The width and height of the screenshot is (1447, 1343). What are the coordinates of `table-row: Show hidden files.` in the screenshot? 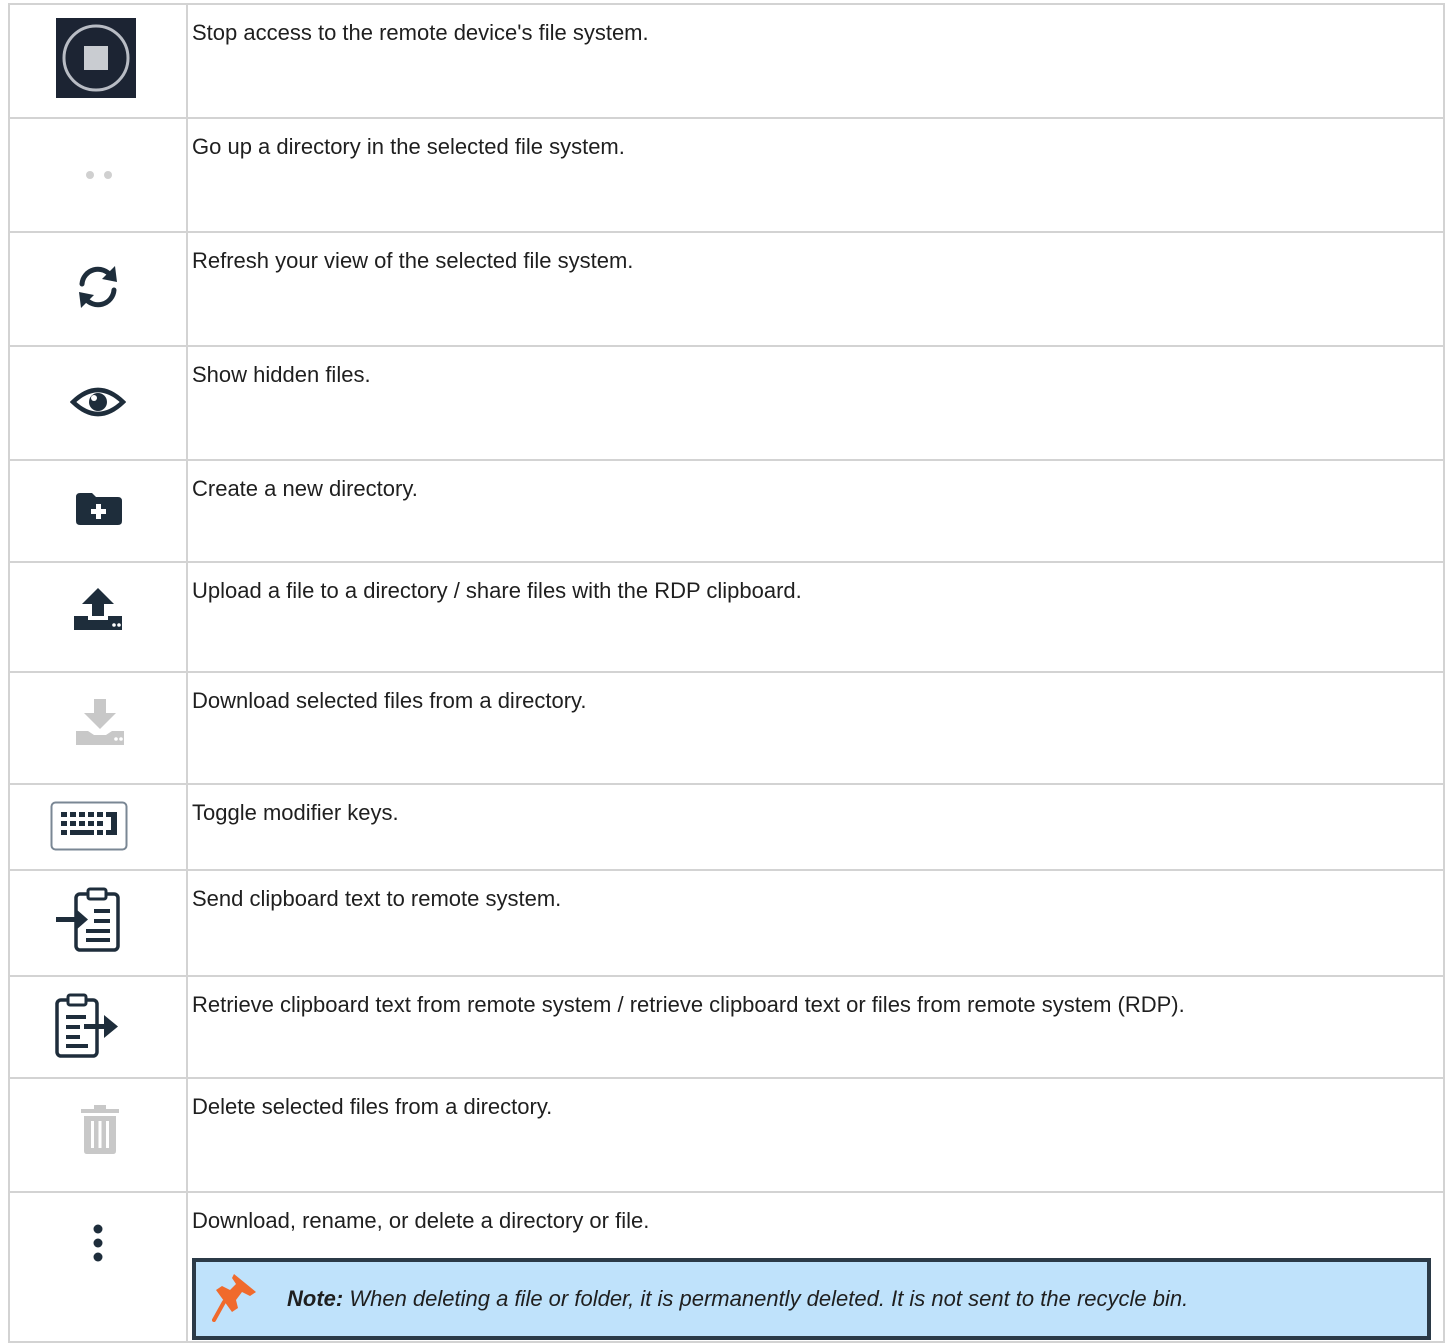 It's located at (726, 403).